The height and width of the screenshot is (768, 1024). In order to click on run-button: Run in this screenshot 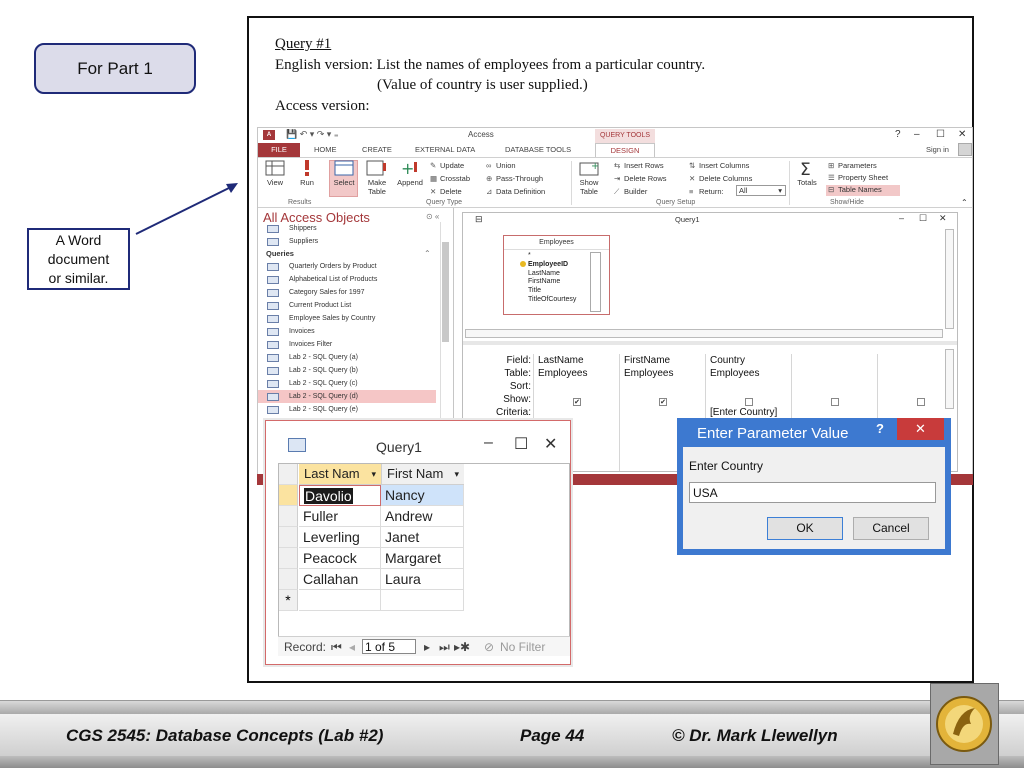, I will do `click(307, 173)`.